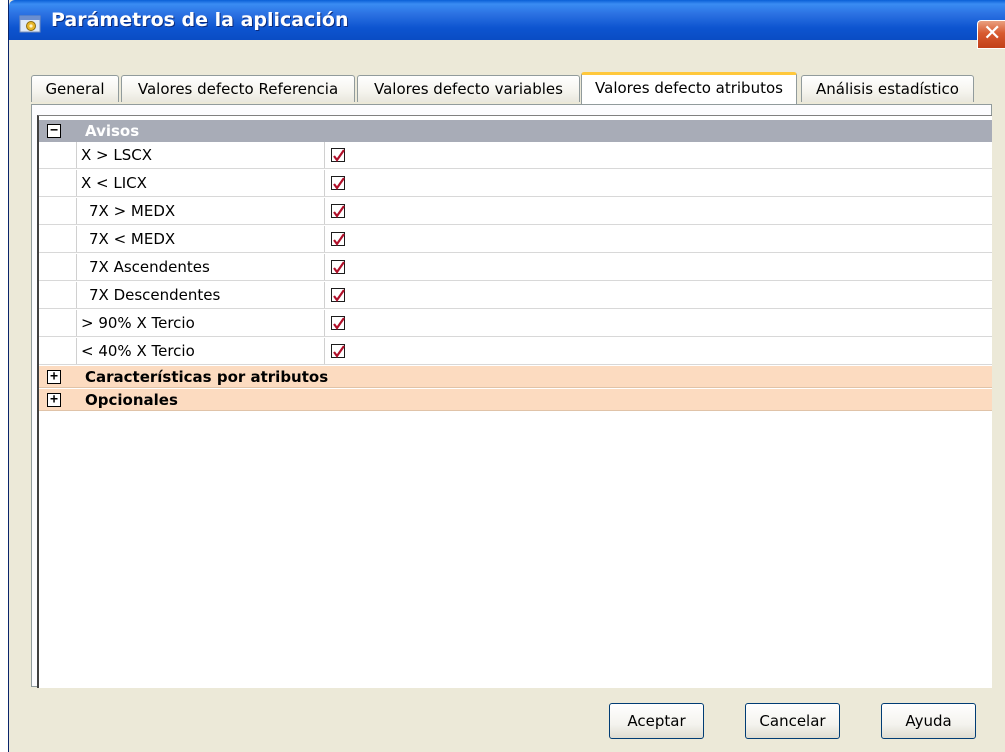 The width and height of the screenshot is (1005, 752). I want to click on property-row: > 90% X Tercio, so click(515, 323).